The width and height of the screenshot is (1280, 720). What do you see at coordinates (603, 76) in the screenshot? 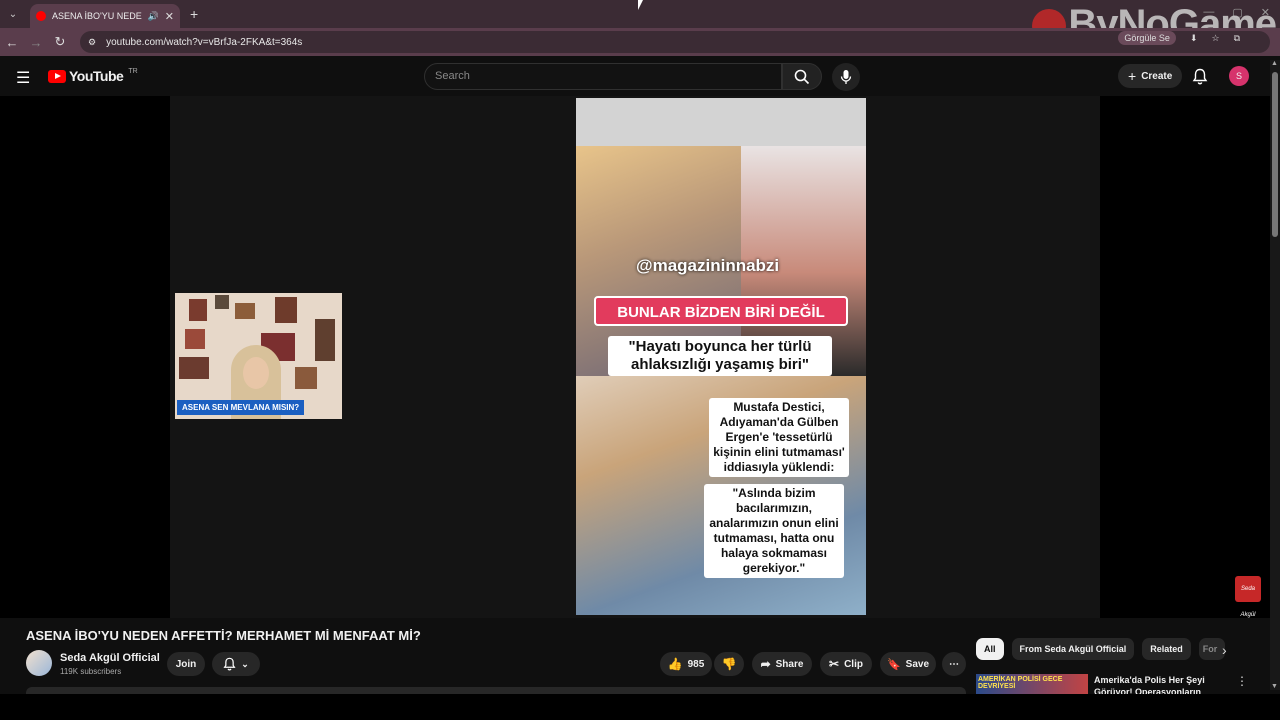
I see `search-input: Search` at bounding box center [603, 76].